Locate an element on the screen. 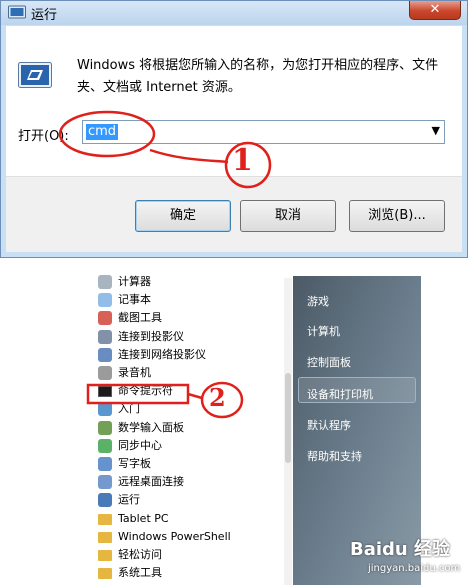 This screenshot has width=468, height=585. right-panel-item: 游戏 is located at coordinates (318, 301).